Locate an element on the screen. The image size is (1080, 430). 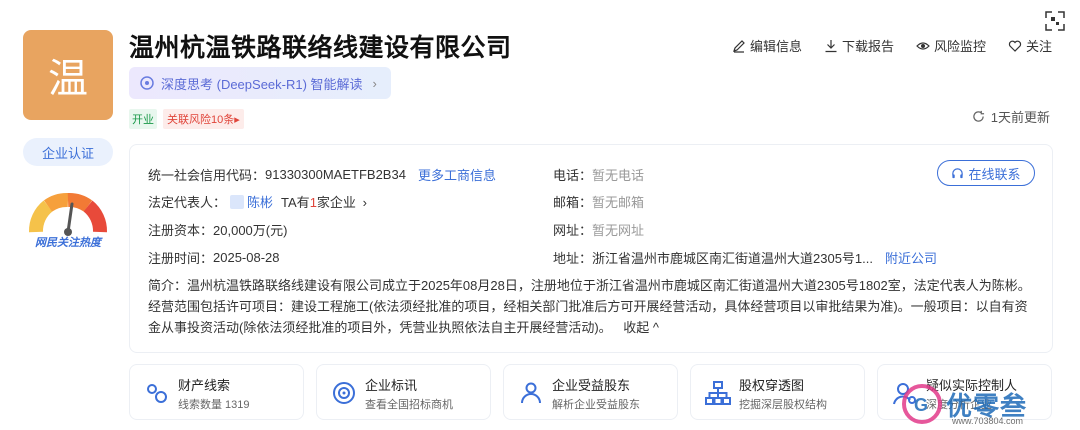
website-value: 暂无网址 is located at coordinates (618, 230).